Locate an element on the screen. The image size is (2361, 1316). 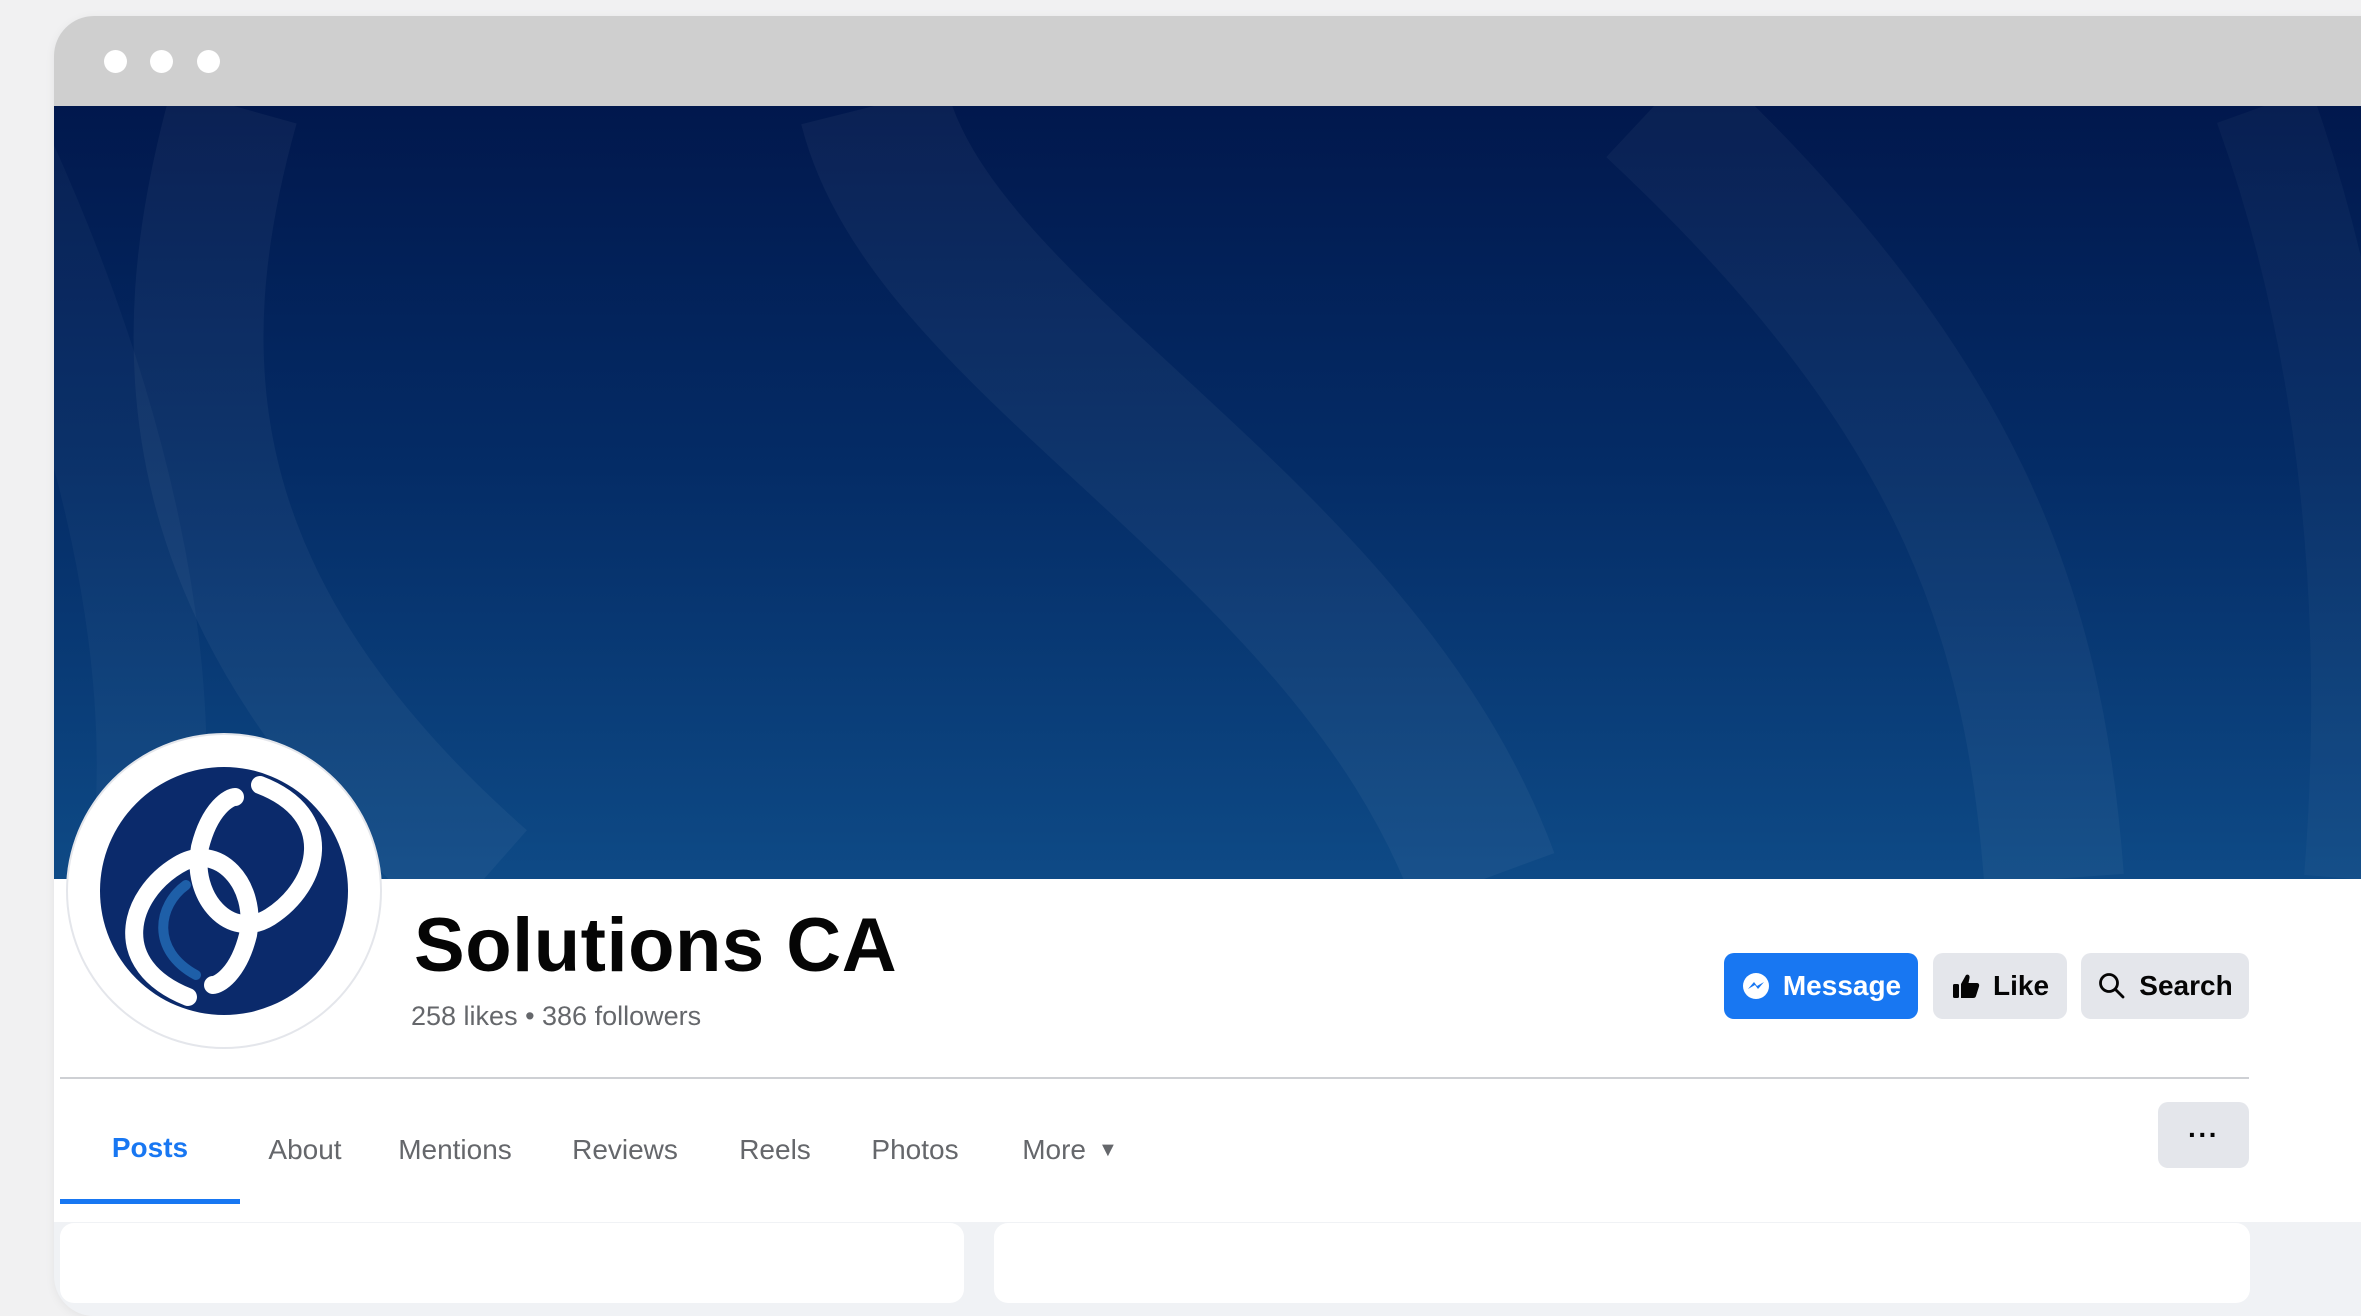
caret-down-icon: ▼ is located at coordinates (1108, 1149).